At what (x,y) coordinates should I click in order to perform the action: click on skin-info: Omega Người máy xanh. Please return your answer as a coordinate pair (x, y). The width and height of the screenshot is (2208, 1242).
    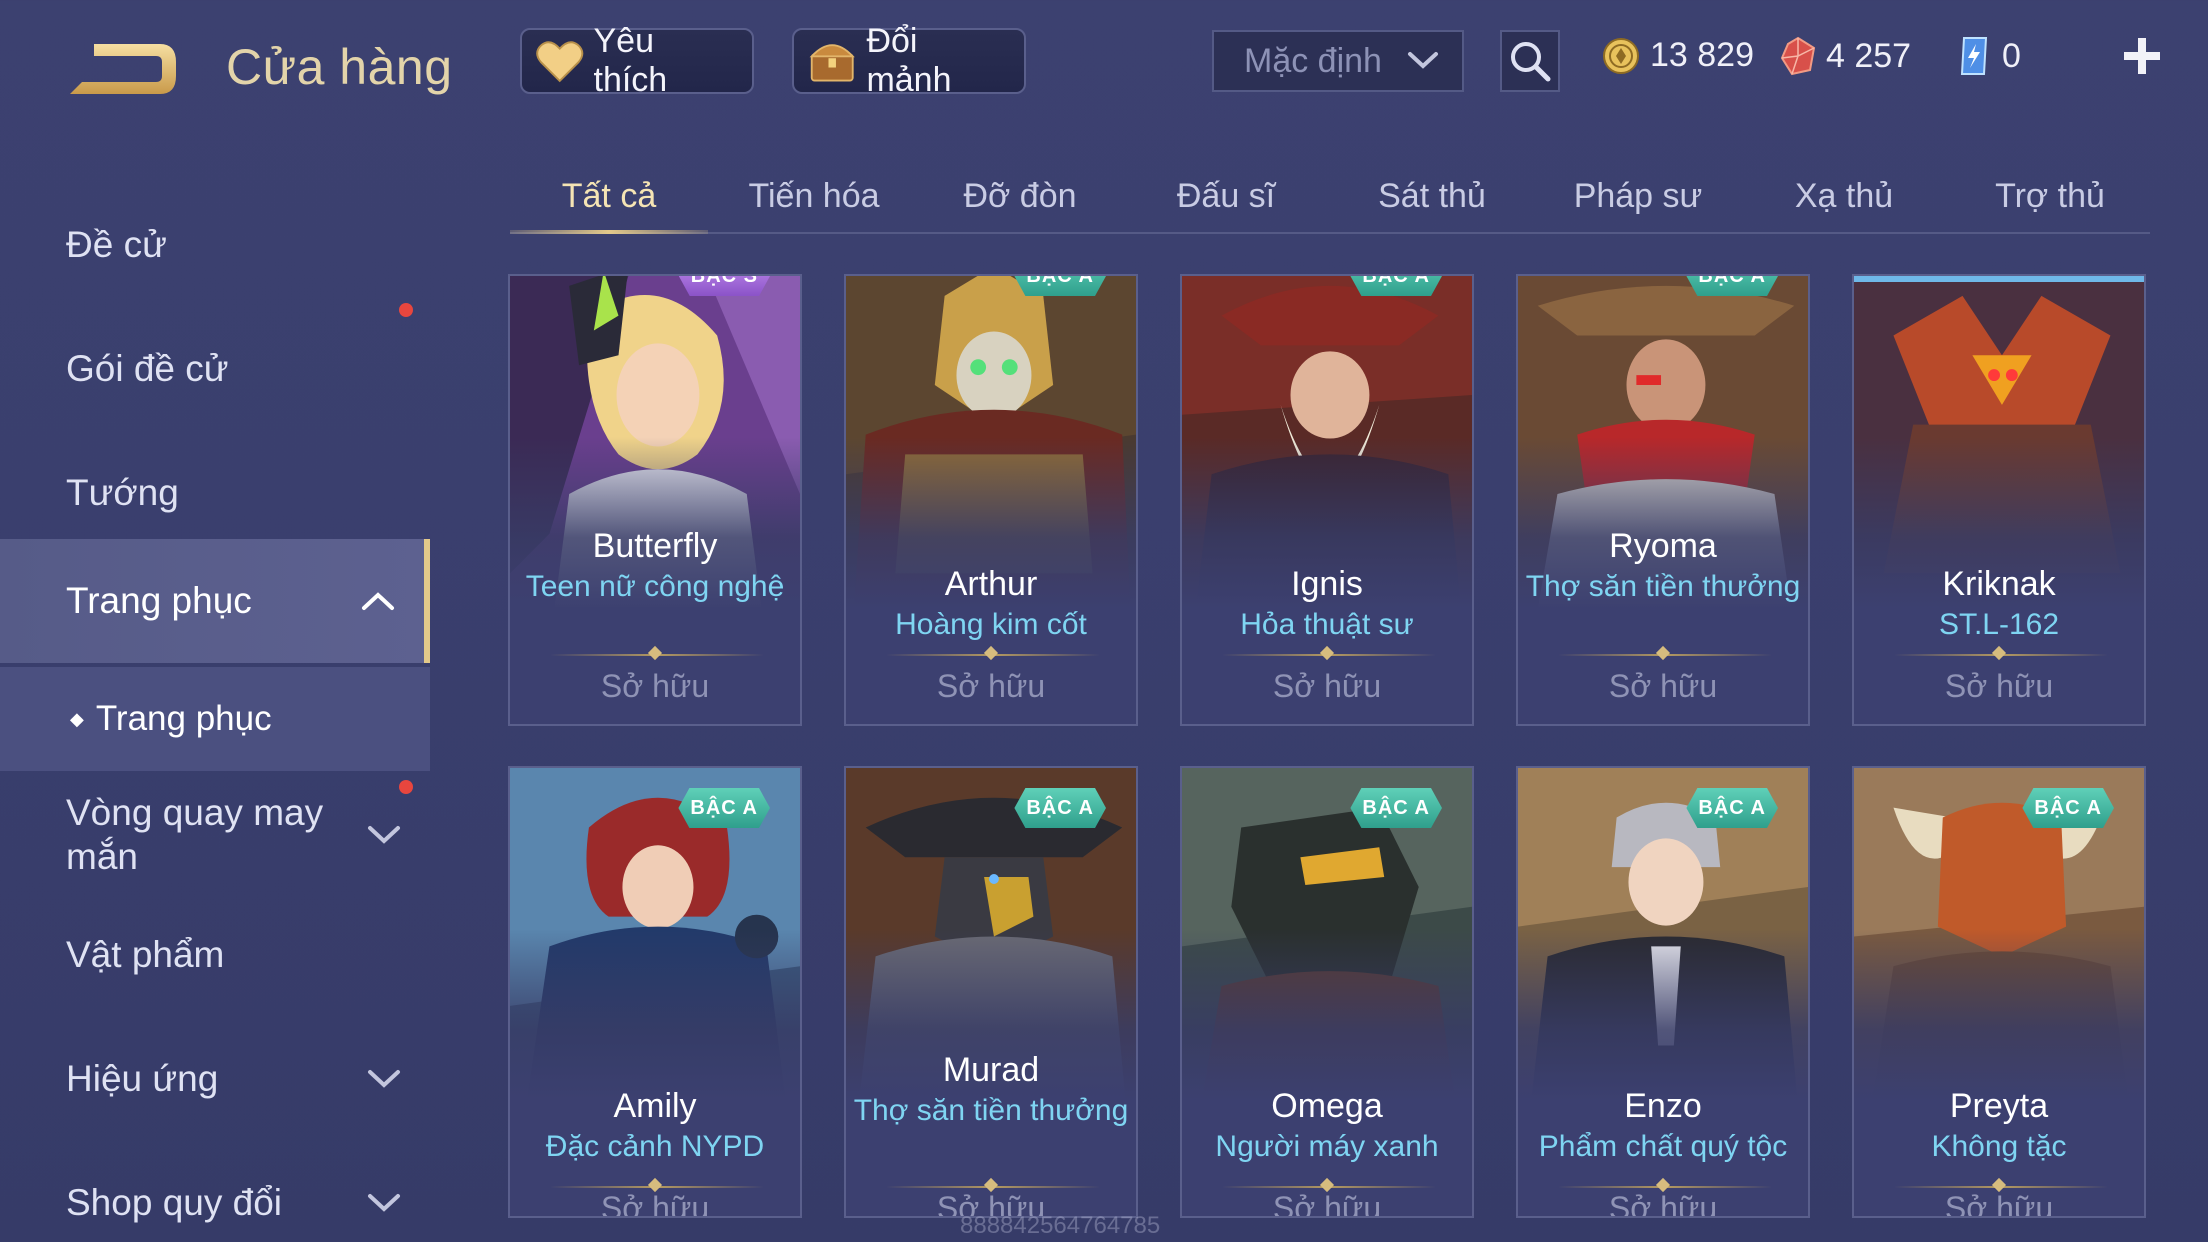
    Looking at the image, I should click on (1327, 1126).